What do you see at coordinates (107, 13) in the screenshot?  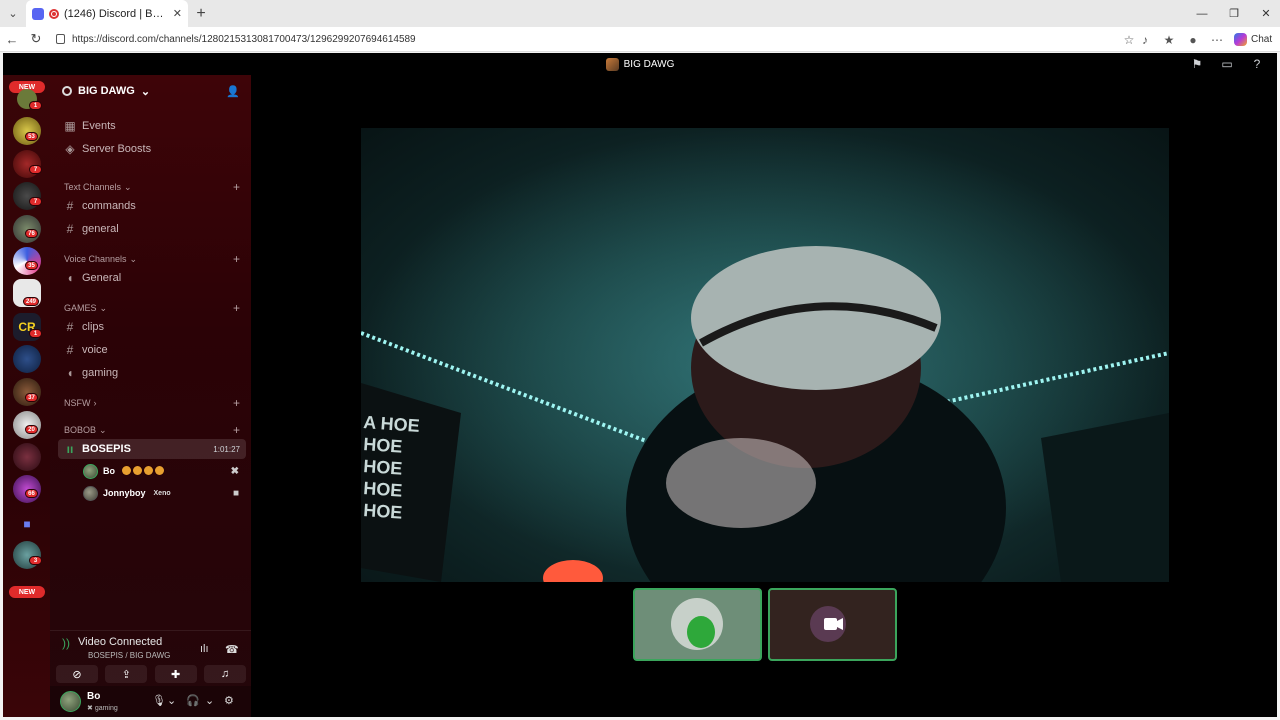 I see `browser-tab: (1246) Discord | BOSEPIS | BIG ✕` at bounding box center [107, 13].